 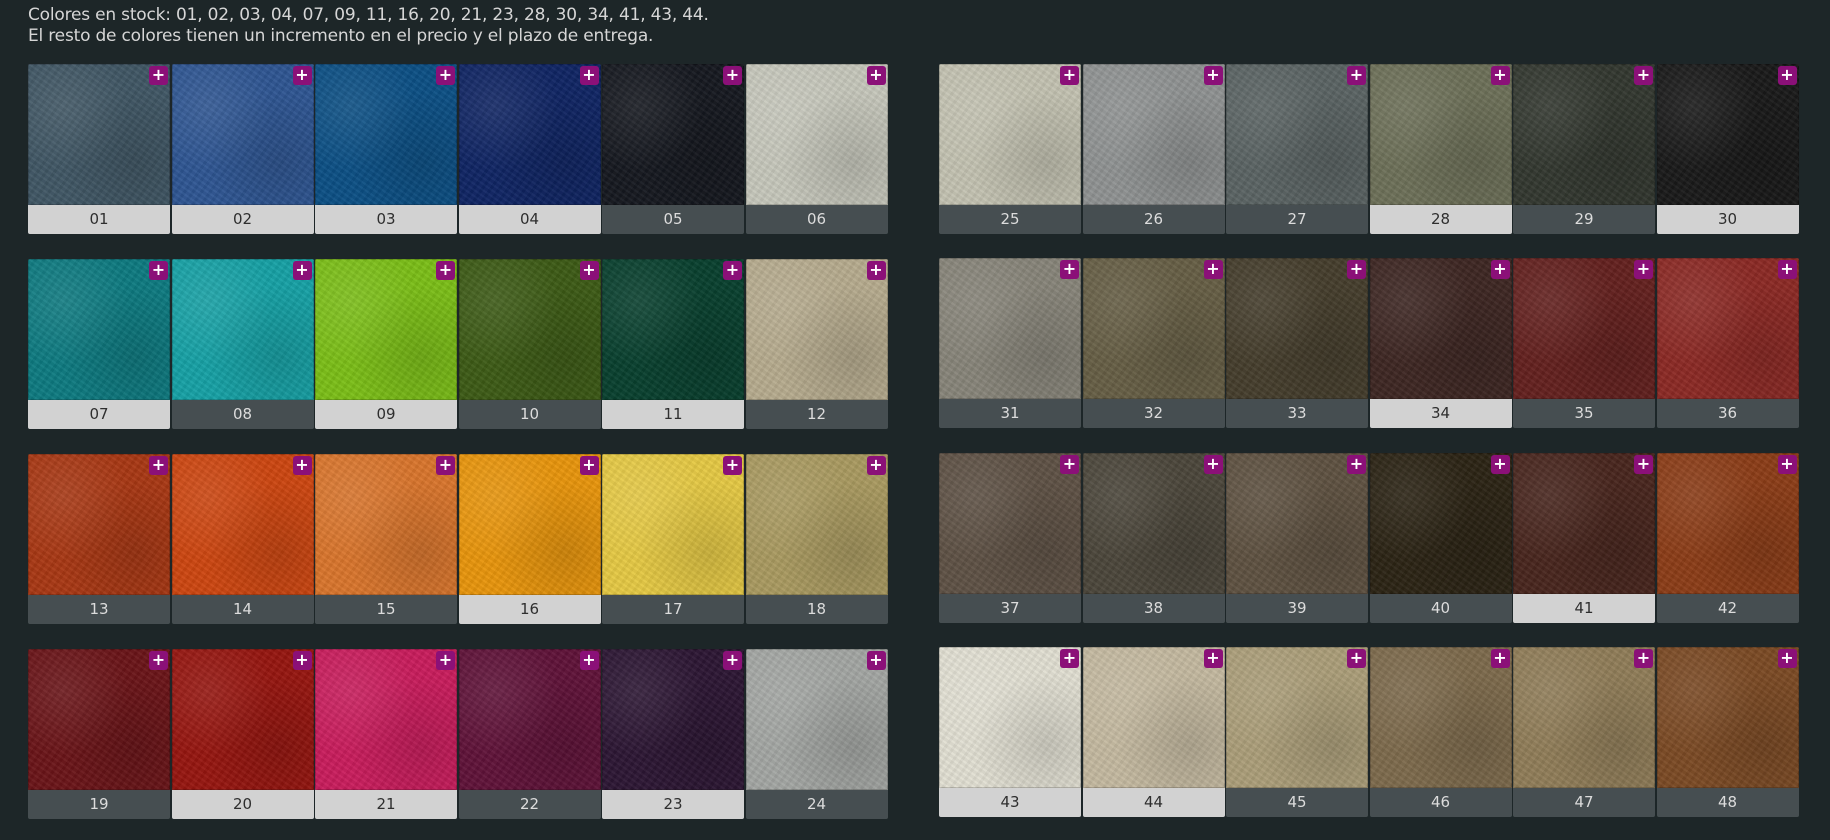 I want to click on color-swatch: +35, so click(x=1584, y=343).